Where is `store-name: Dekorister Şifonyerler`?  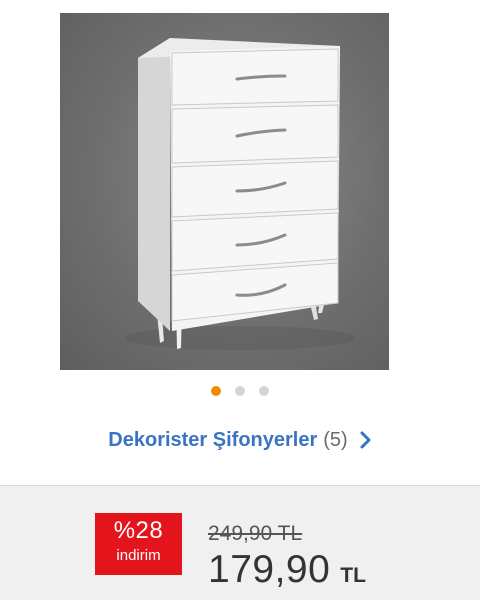
store-name: Dekorister Şifonyerler is located at coordinates (213, 439).